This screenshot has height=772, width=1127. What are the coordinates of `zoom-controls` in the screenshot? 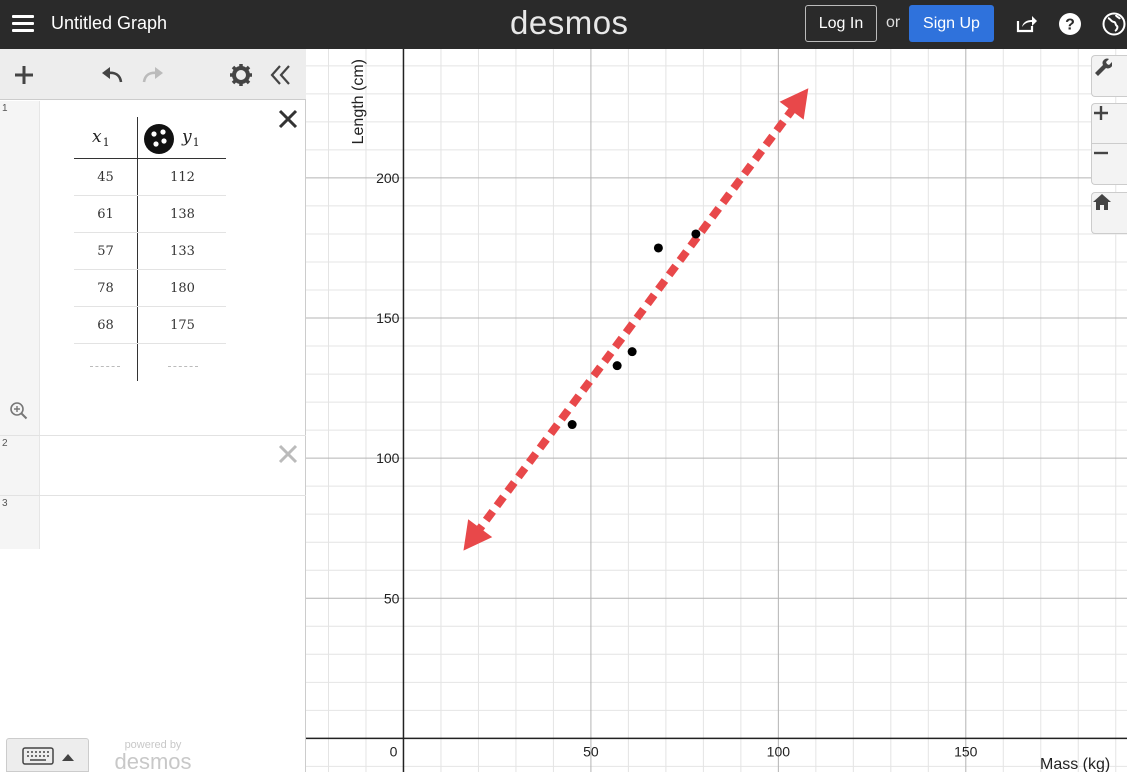 It's located at (1109, 144).